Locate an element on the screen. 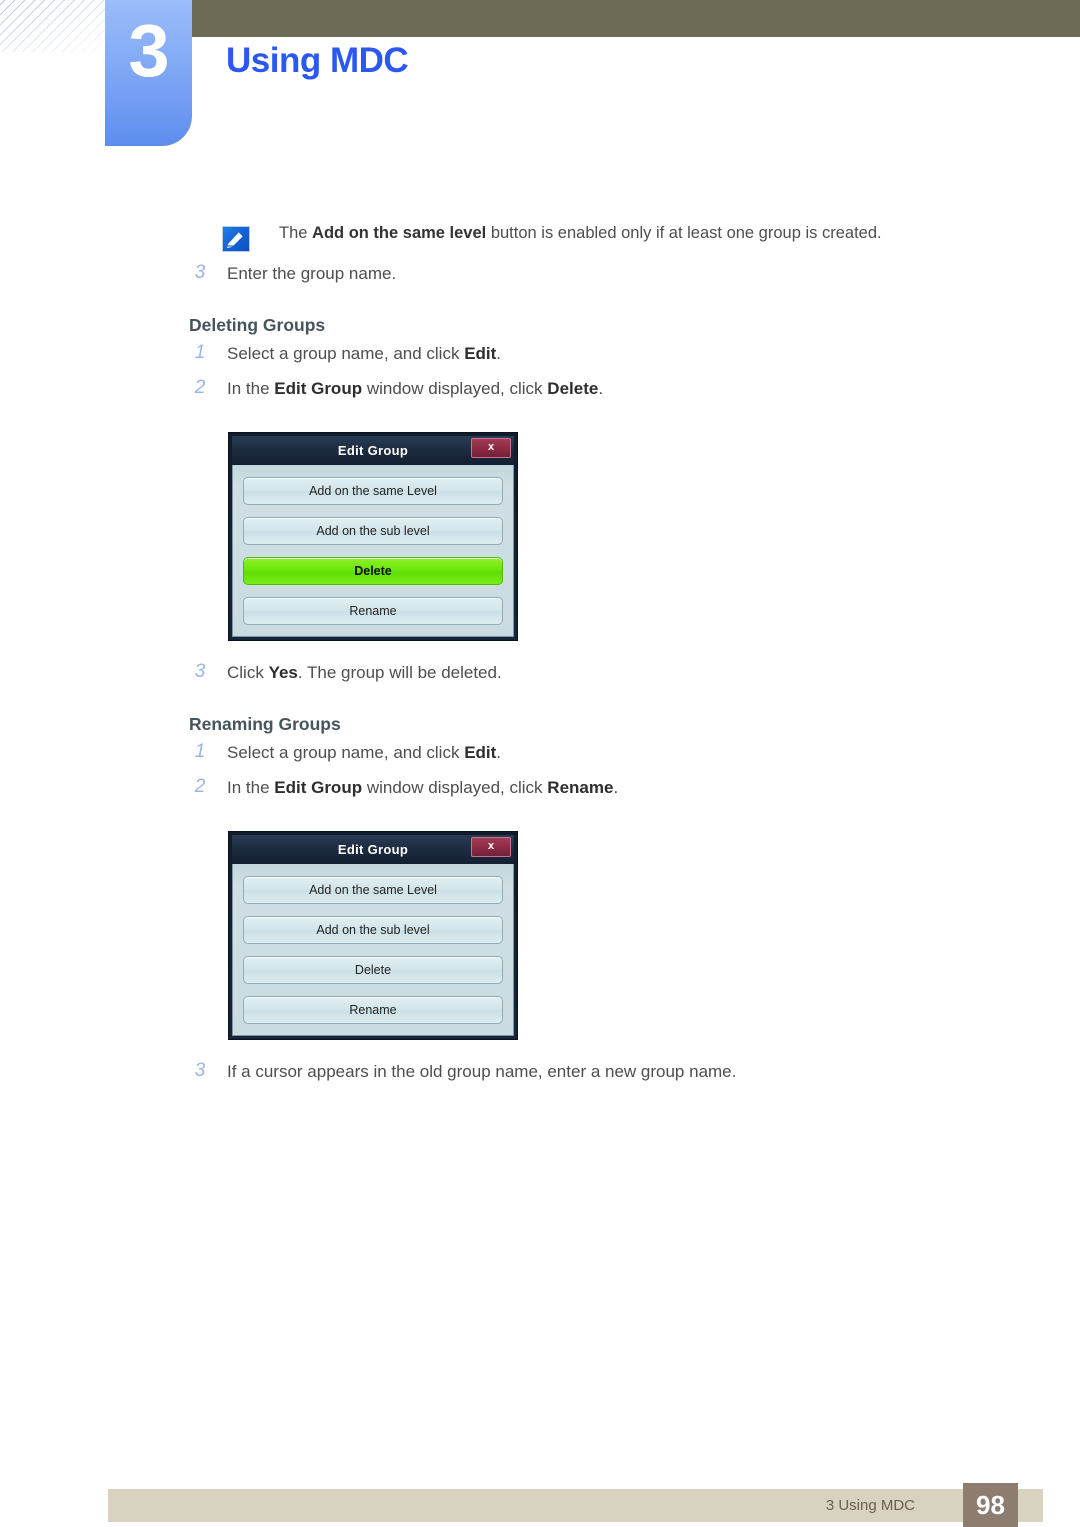  step-item: 3 Enter the group name. is located at coordinates (634, 279).